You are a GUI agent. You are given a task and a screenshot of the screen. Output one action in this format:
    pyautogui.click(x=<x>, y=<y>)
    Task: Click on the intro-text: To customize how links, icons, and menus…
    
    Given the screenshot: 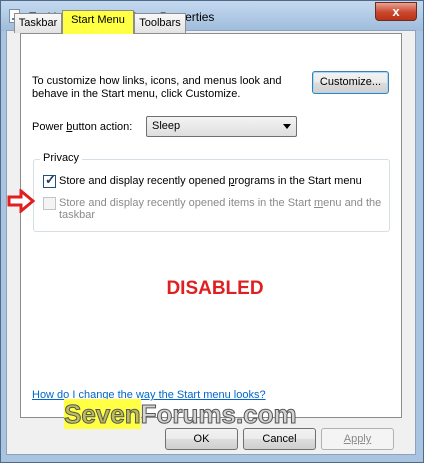 What is the action you would take?
    pyautogui.click(x=157, y=87)
    